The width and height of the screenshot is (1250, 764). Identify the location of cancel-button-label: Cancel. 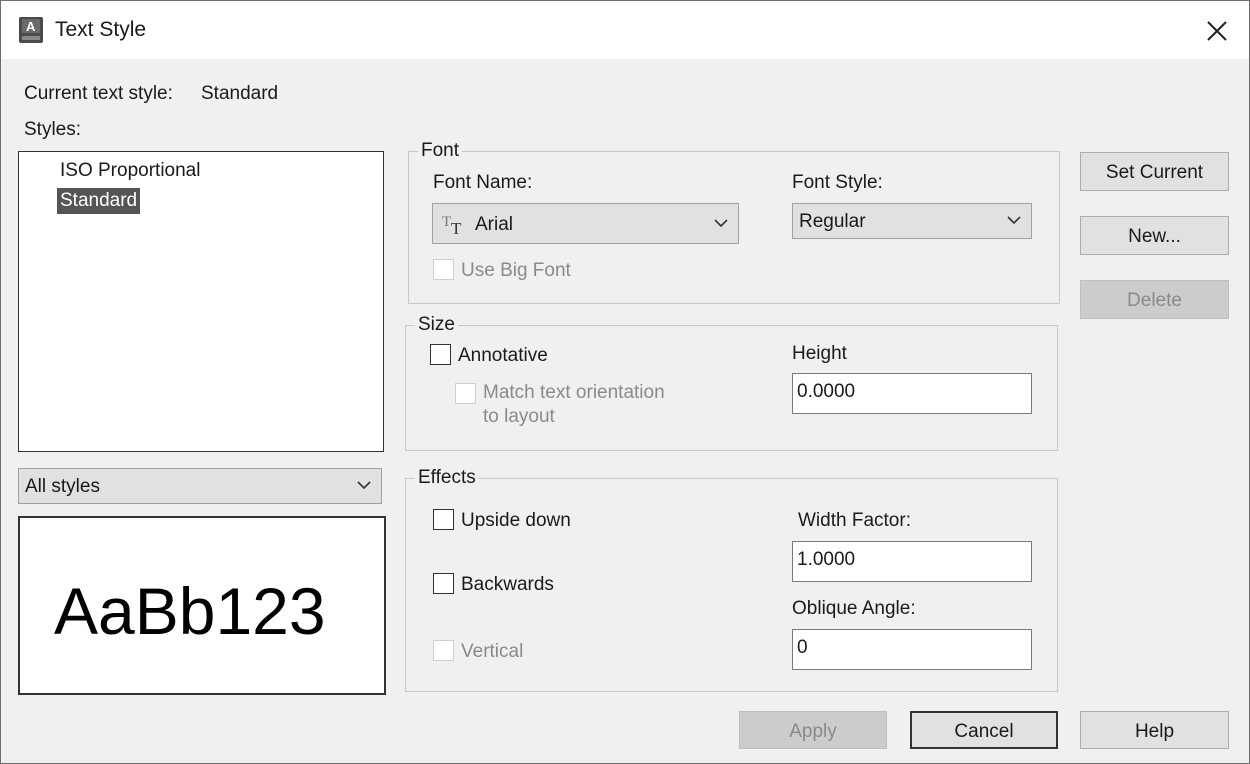
(984, 731).